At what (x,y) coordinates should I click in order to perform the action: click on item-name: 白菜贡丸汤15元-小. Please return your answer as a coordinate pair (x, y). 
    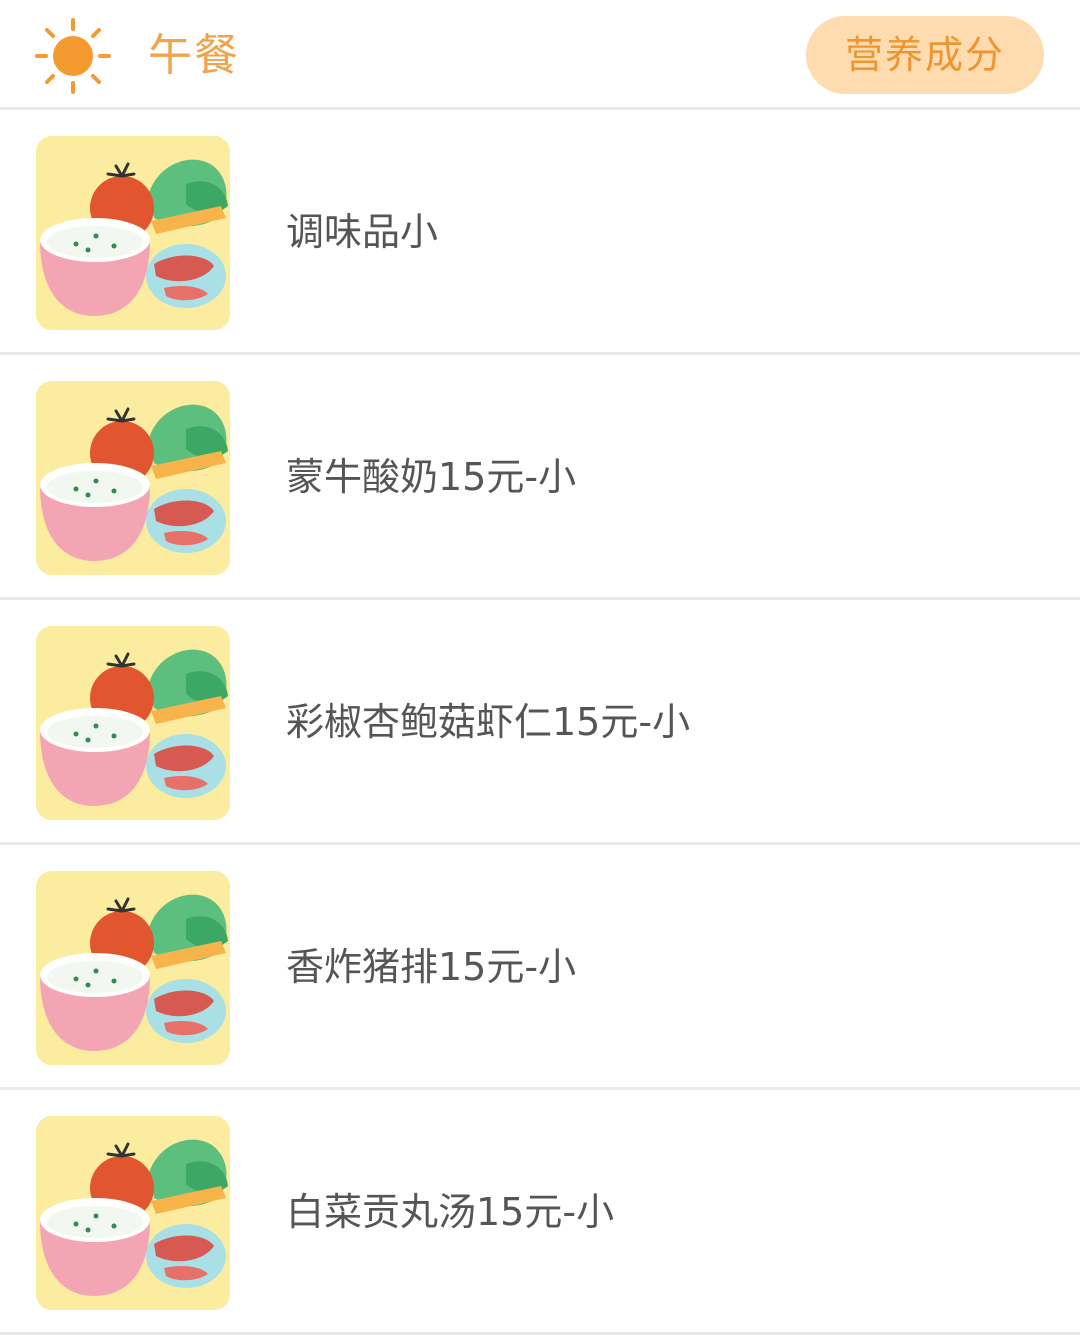
    Looking at the image, I should click on (450, 1212).